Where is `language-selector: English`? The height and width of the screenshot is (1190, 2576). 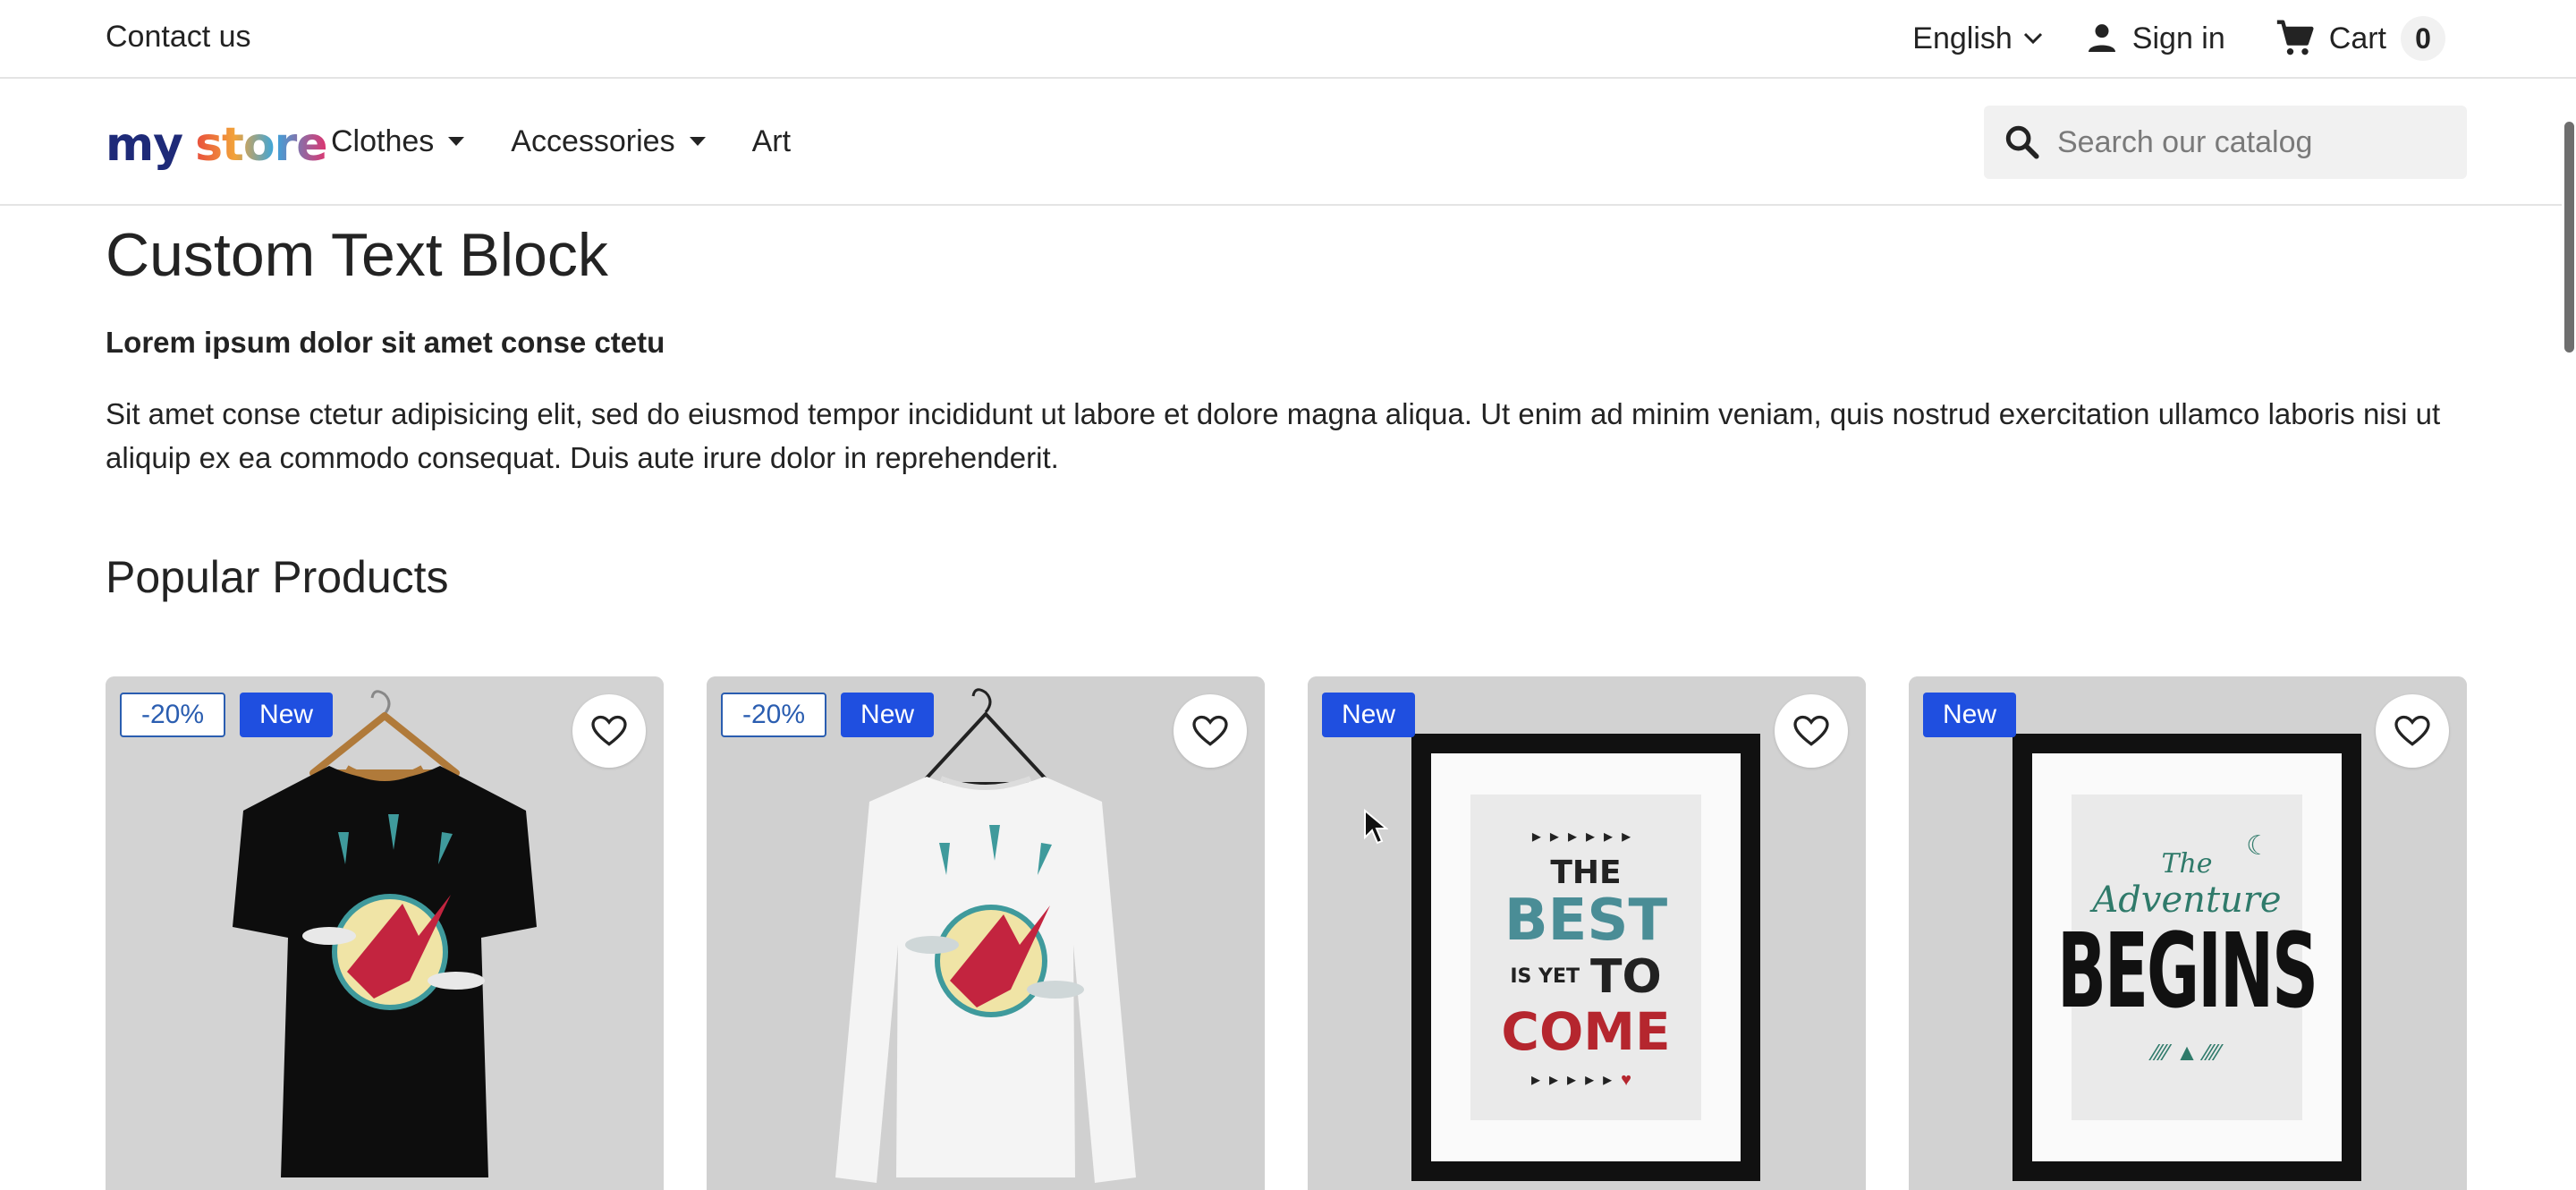 language-selector: English is located at coordinates (1977, 38).